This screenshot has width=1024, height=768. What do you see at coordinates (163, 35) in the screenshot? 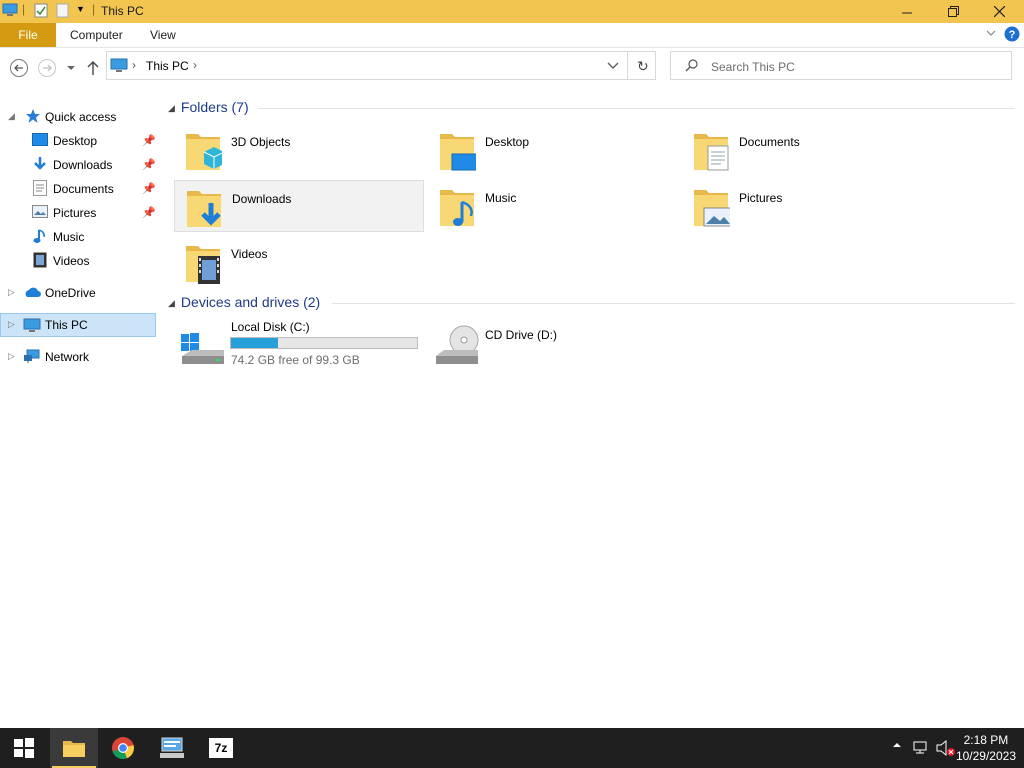
I see `tab-view: View` at bounding box center [163, 35].